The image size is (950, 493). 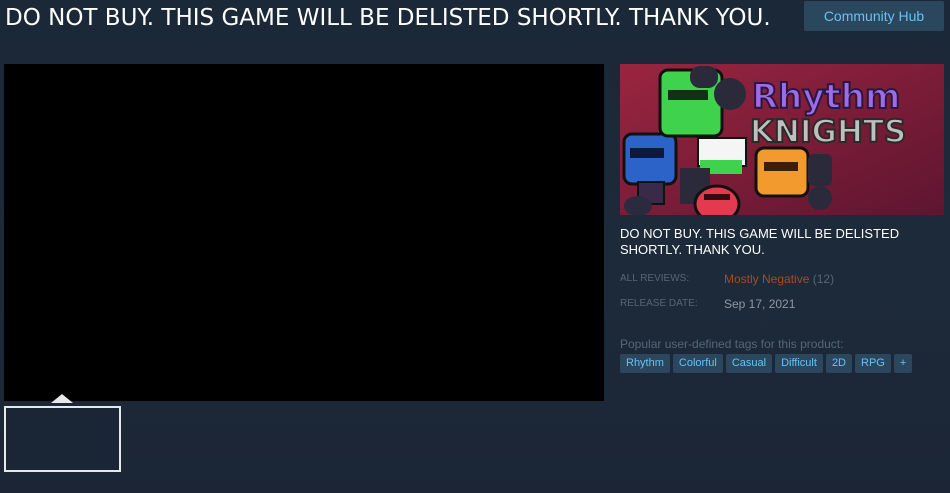 I want to click on tag-difficult: Difficult, so click(x=799, y=363).